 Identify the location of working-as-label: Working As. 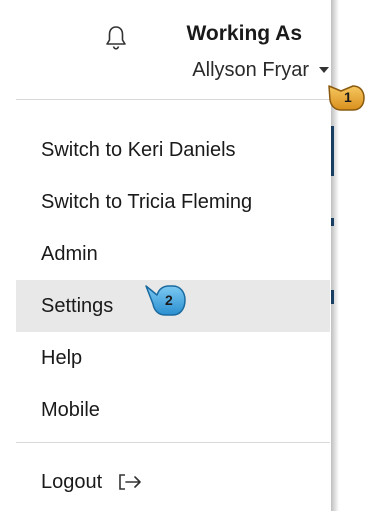
(244, 33).